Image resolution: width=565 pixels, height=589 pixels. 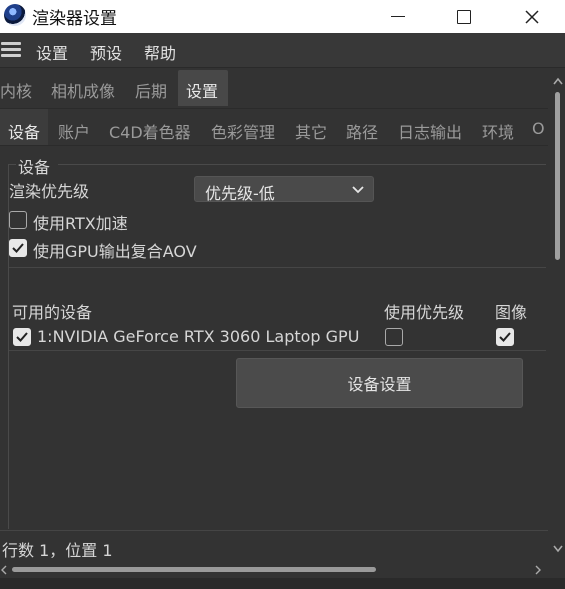 What do you see at coordinates (284, 189) in the screenshot?
I see `render-priority-select: 优先级-低` at bounding box center [284, 189].